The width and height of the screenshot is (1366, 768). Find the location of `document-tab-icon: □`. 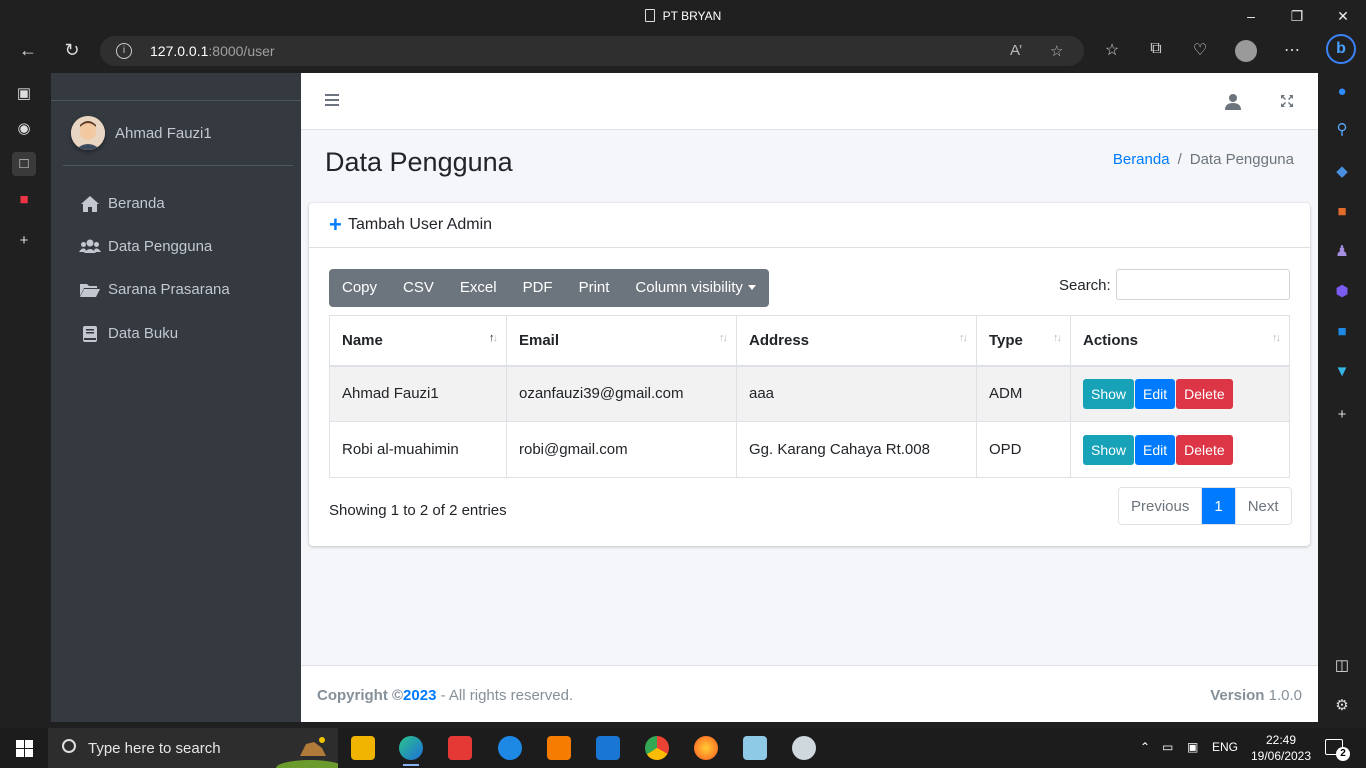

document-tab-icon: □ is located at coordinates (24, 164).